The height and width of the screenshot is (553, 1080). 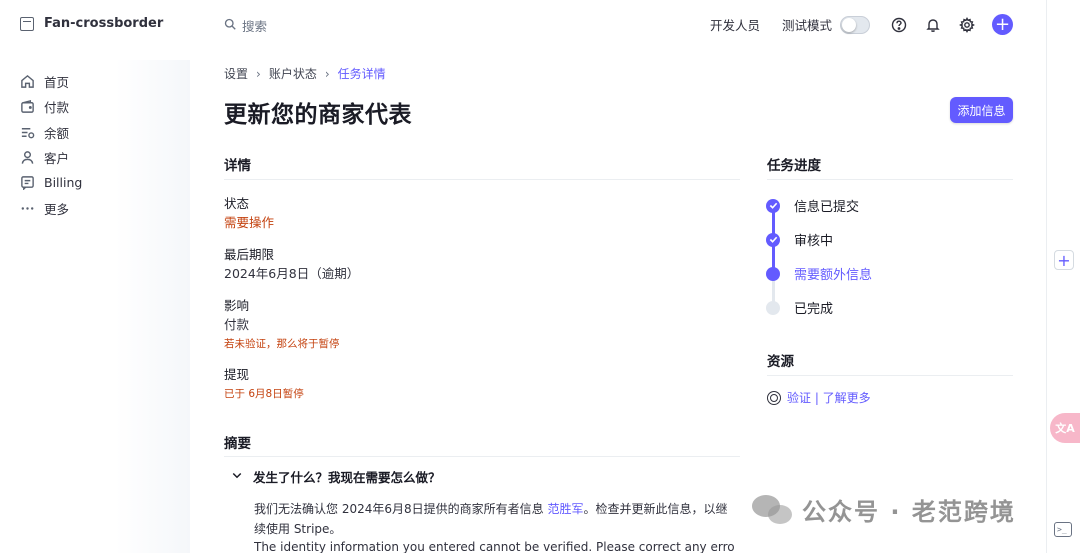 I want to click on bell-icon, so click(x=933, y=25).